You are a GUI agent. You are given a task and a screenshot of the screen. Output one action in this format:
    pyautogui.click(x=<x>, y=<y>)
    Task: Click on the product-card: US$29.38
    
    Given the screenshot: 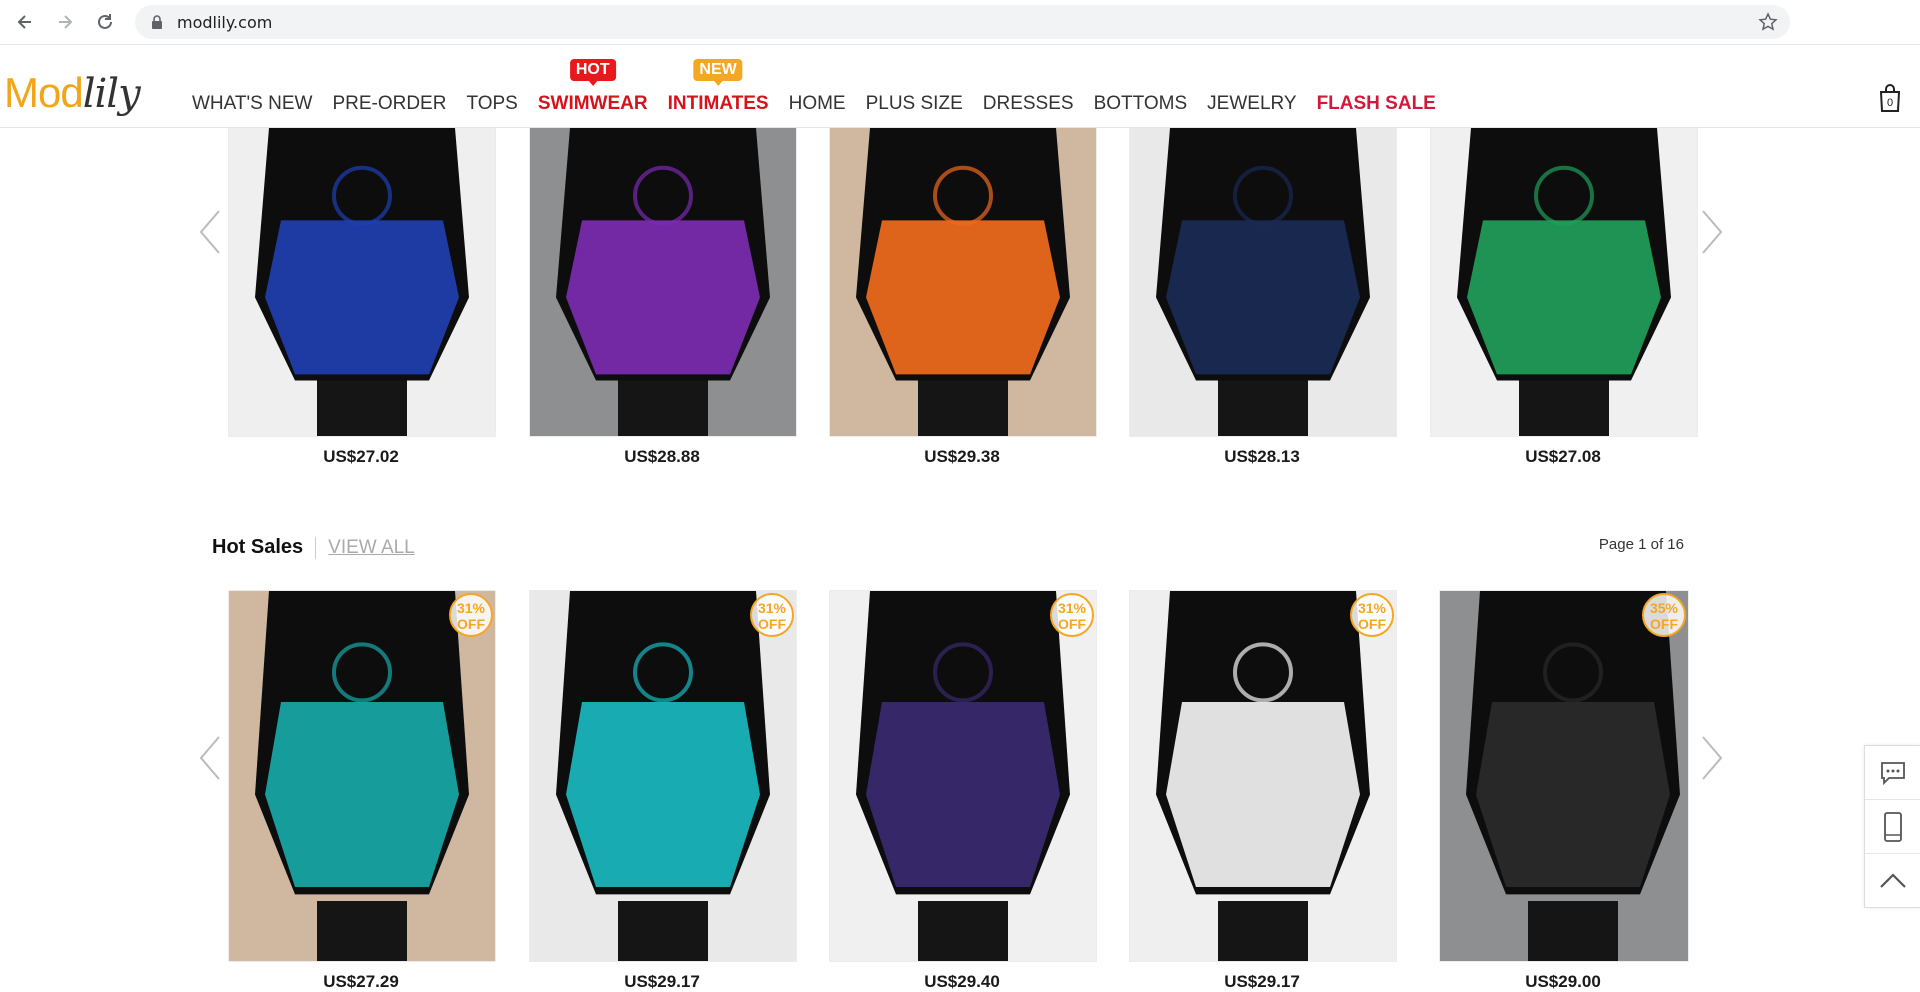 What is the action you would take?
    pyautogui.click(x=963, y=297)
    